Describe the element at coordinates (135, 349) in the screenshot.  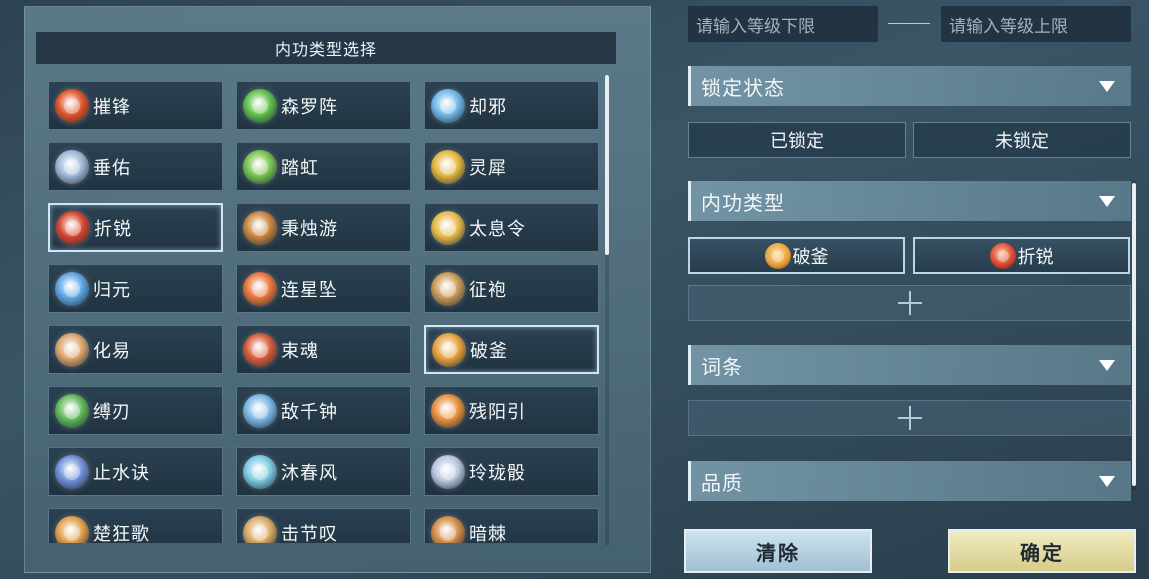
I see `type-cell: 化易` at that location.